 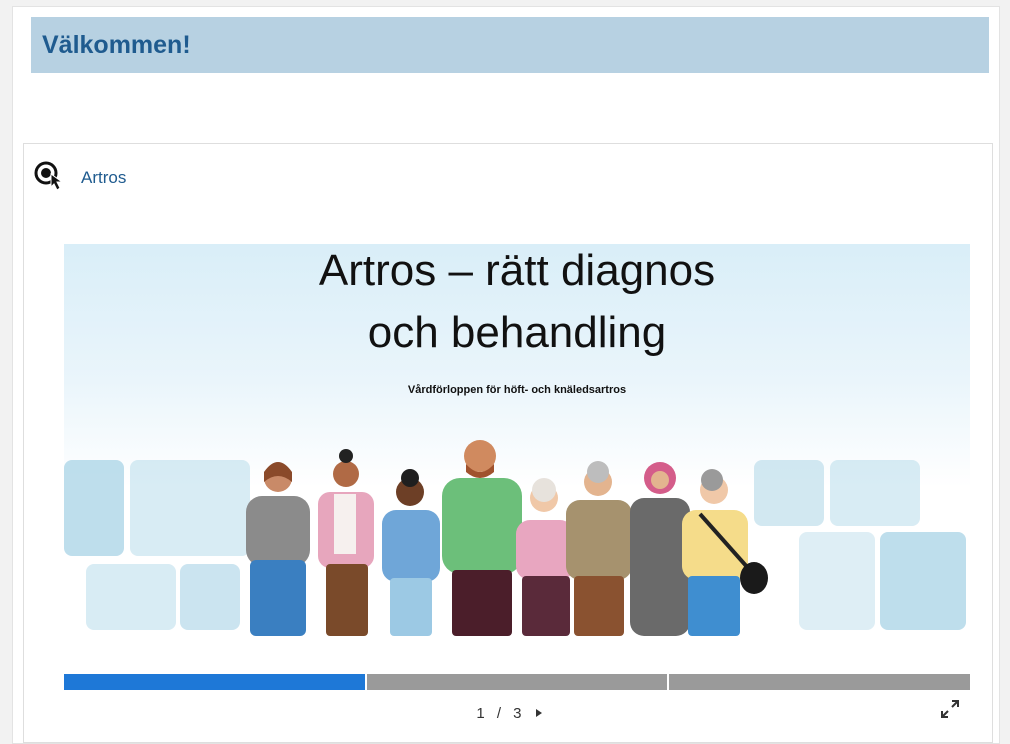 What do you see at coordinates (538, 713) in the screenshot?
I see `next-slide-icon` at bounding box center [538, 713].